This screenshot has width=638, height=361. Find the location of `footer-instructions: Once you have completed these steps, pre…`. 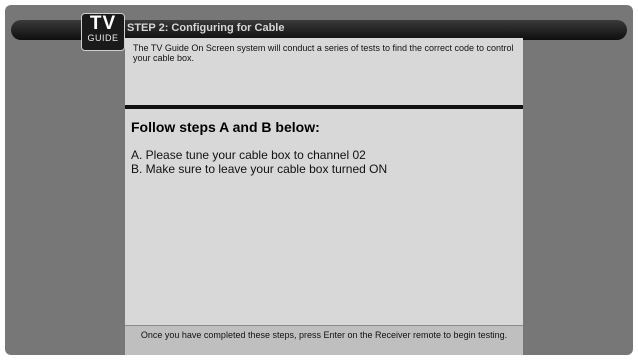

footer-instructions: Once you have completed these steps, pre… is located at coordinates (324, 340).